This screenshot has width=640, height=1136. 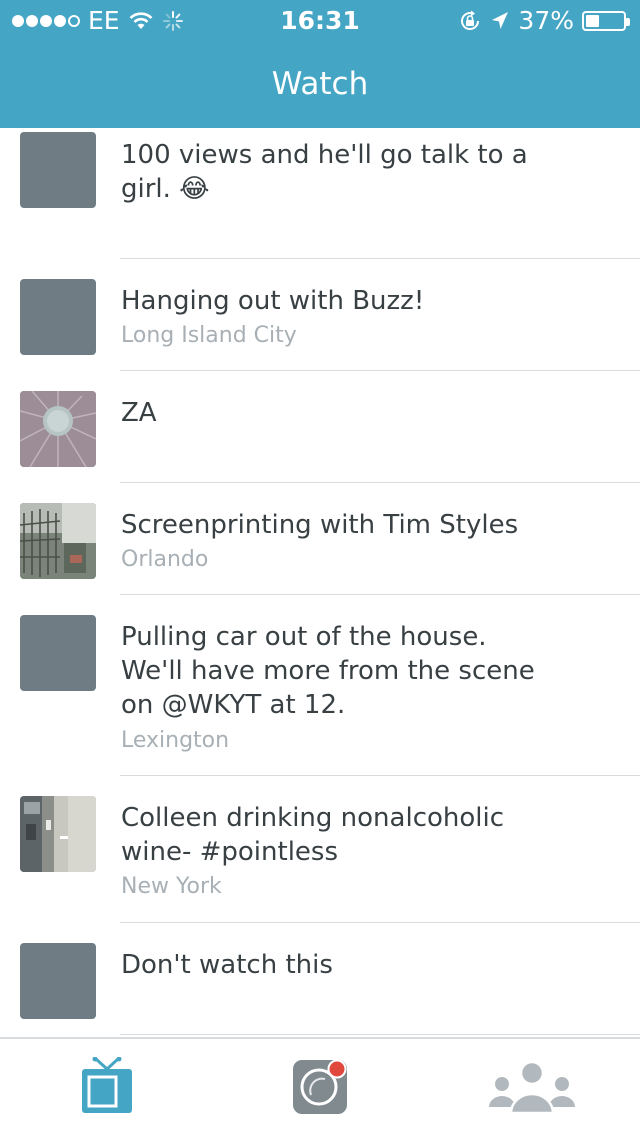 What do you see at coordinates (320, 20) in the screenshot?
I see `status-bar: EE 16:31 37%` at bounding box center [320, 20].